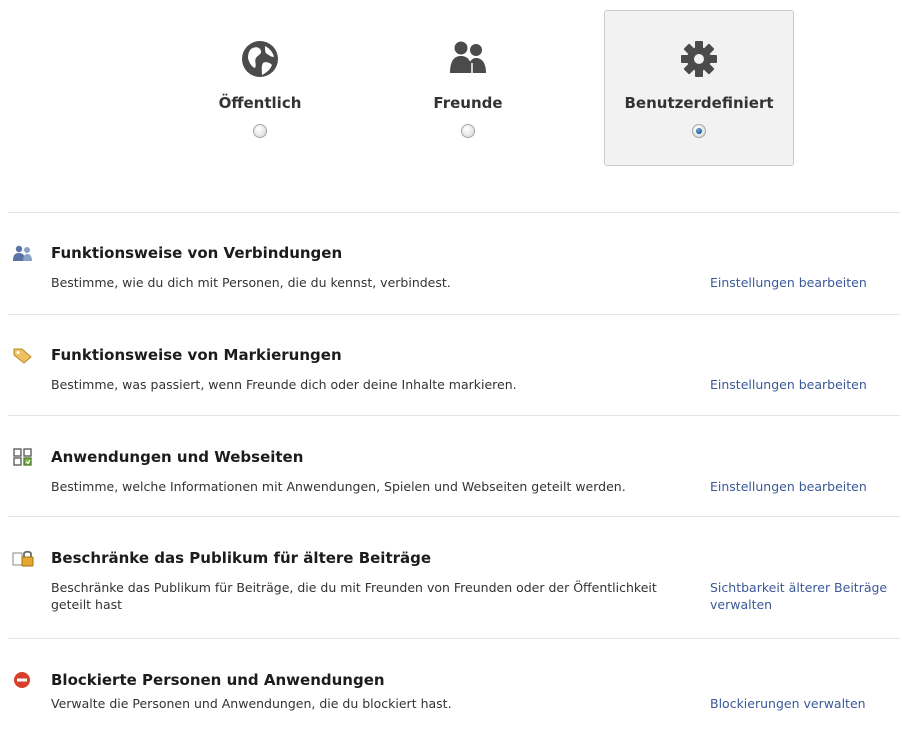 This screenshot has height=743, width=902. I want to click on audience-option-friends: Freunde, so click(468, 88).